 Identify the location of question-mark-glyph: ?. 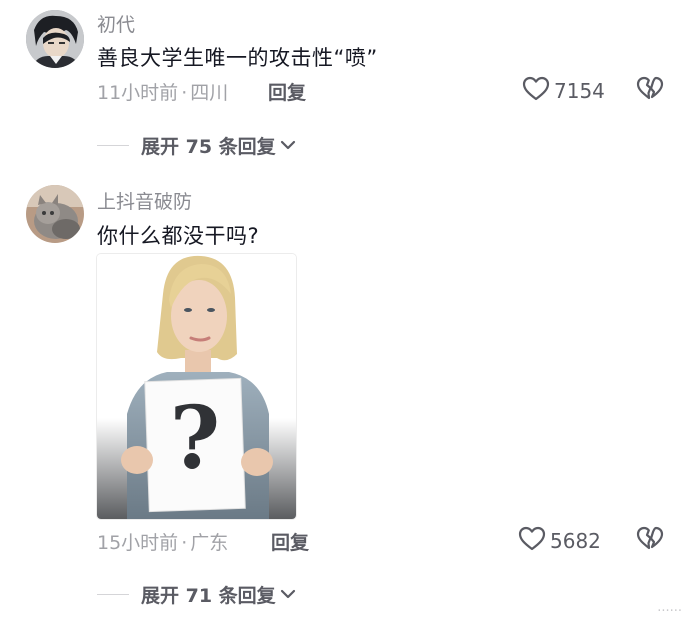
(195, 438).